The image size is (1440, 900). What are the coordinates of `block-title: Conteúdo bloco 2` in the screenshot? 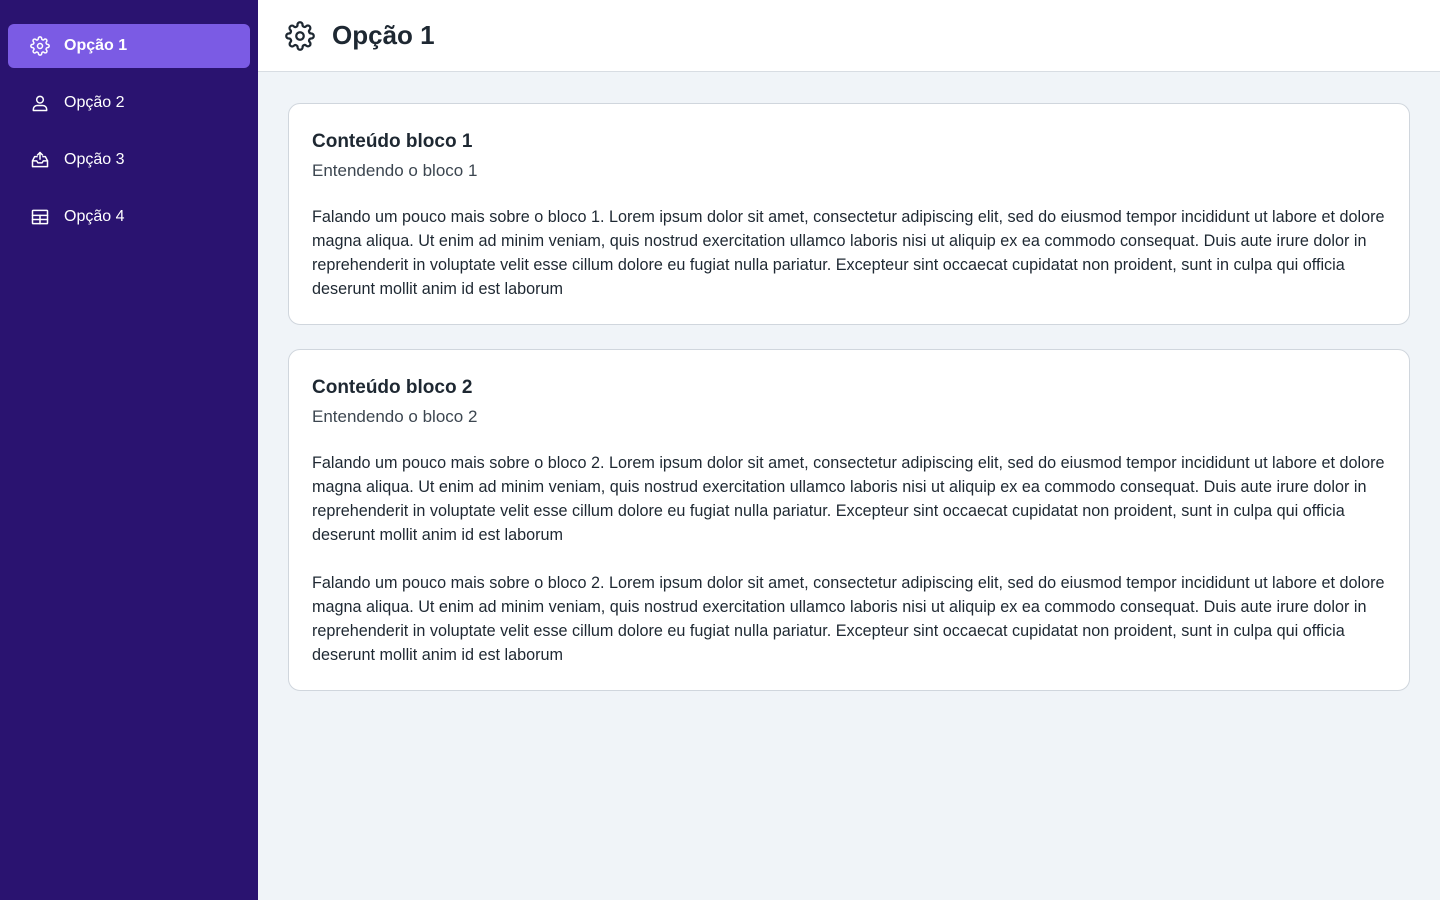 It's located at (392, 387).